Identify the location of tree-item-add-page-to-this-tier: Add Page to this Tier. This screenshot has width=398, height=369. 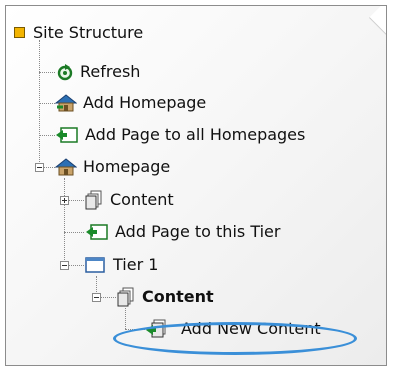
(182, 232).